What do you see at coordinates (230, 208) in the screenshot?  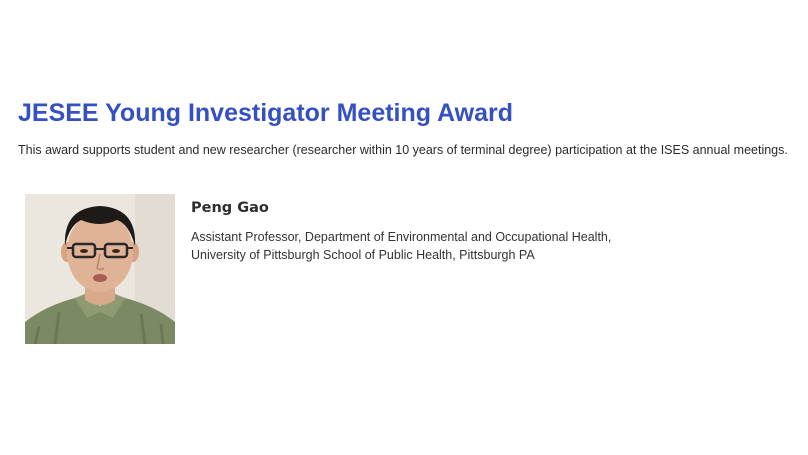 I see `recipient-name: Peng Gao` at bounding box center [230, 208].